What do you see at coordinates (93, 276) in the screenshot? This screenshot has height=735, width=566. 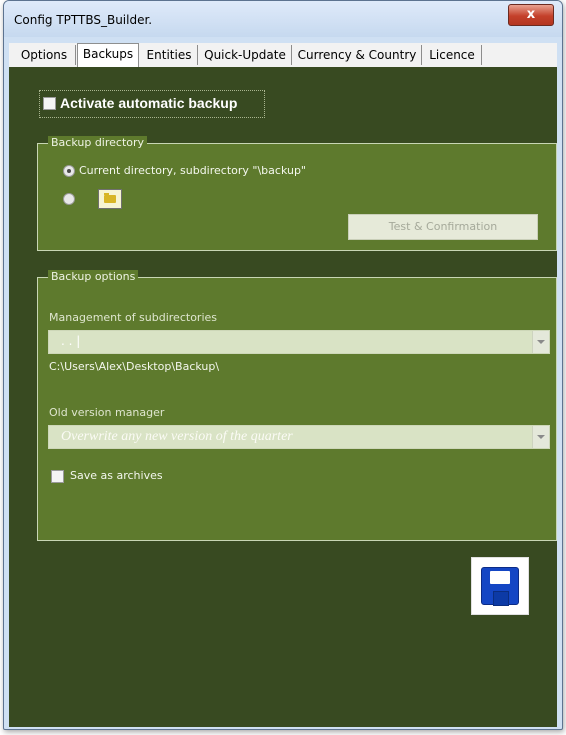 I see `backup-options-legend: Backup options` at bounding box center [93, 276].